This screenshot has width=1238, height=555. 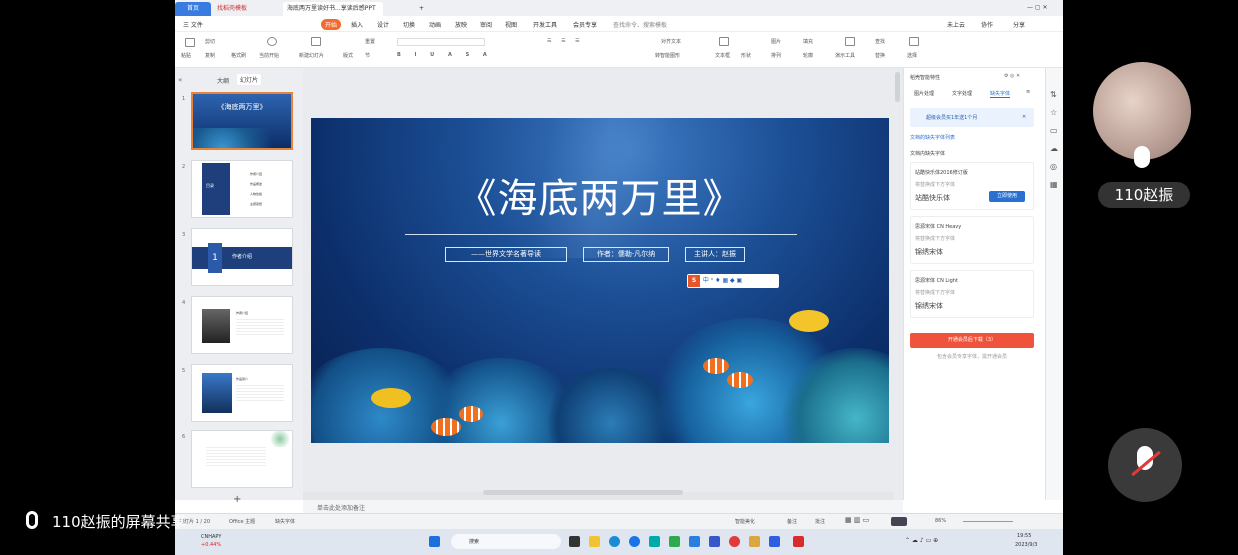 I want to click on start-menu-icon, so click(x=434, y=541).